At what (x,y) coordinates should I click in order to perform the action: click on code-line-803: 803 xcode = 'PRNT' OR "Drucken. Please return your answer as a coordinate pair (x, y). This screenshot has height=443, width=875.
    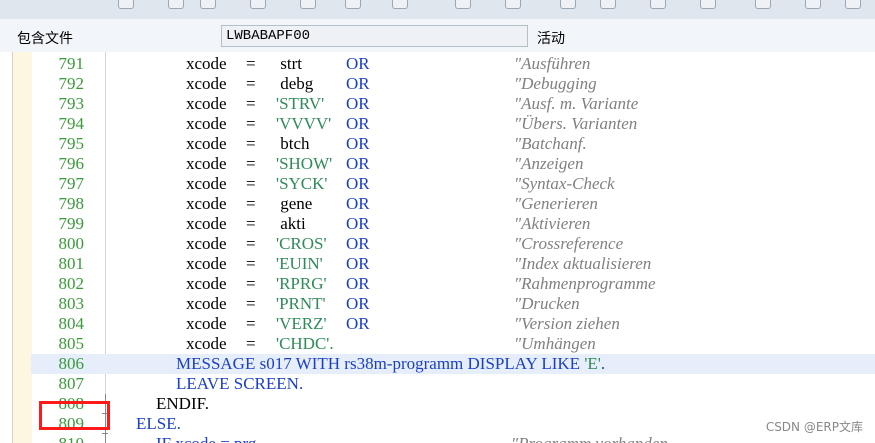
    Looking at the image, I should click on (453, 304).